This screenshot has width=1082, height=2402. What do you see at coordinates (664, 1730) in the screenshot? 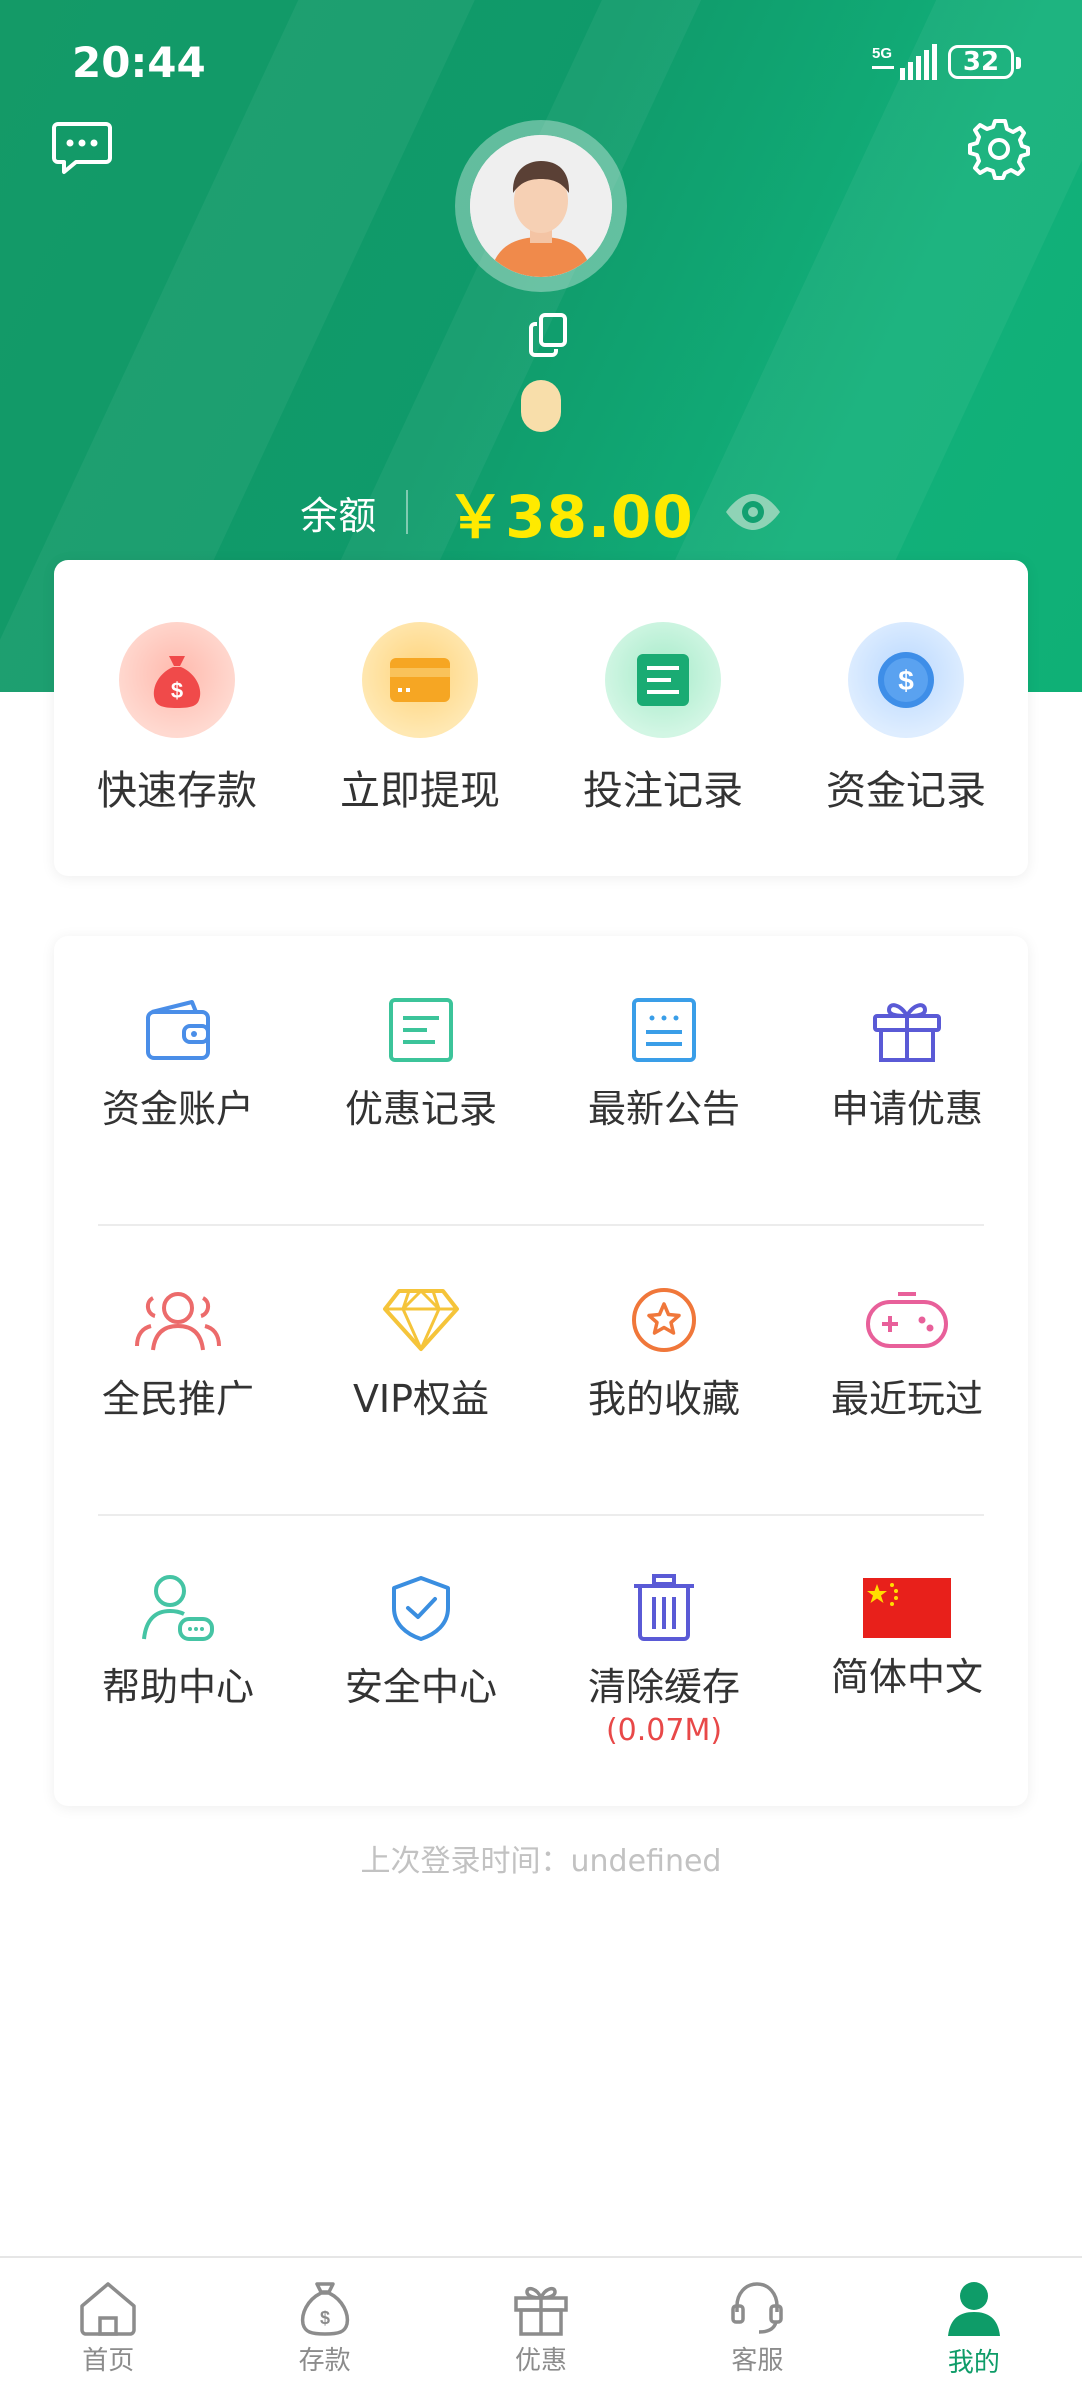
I see `cache-size: (0.07M)` at bounding box center [664, 1730].